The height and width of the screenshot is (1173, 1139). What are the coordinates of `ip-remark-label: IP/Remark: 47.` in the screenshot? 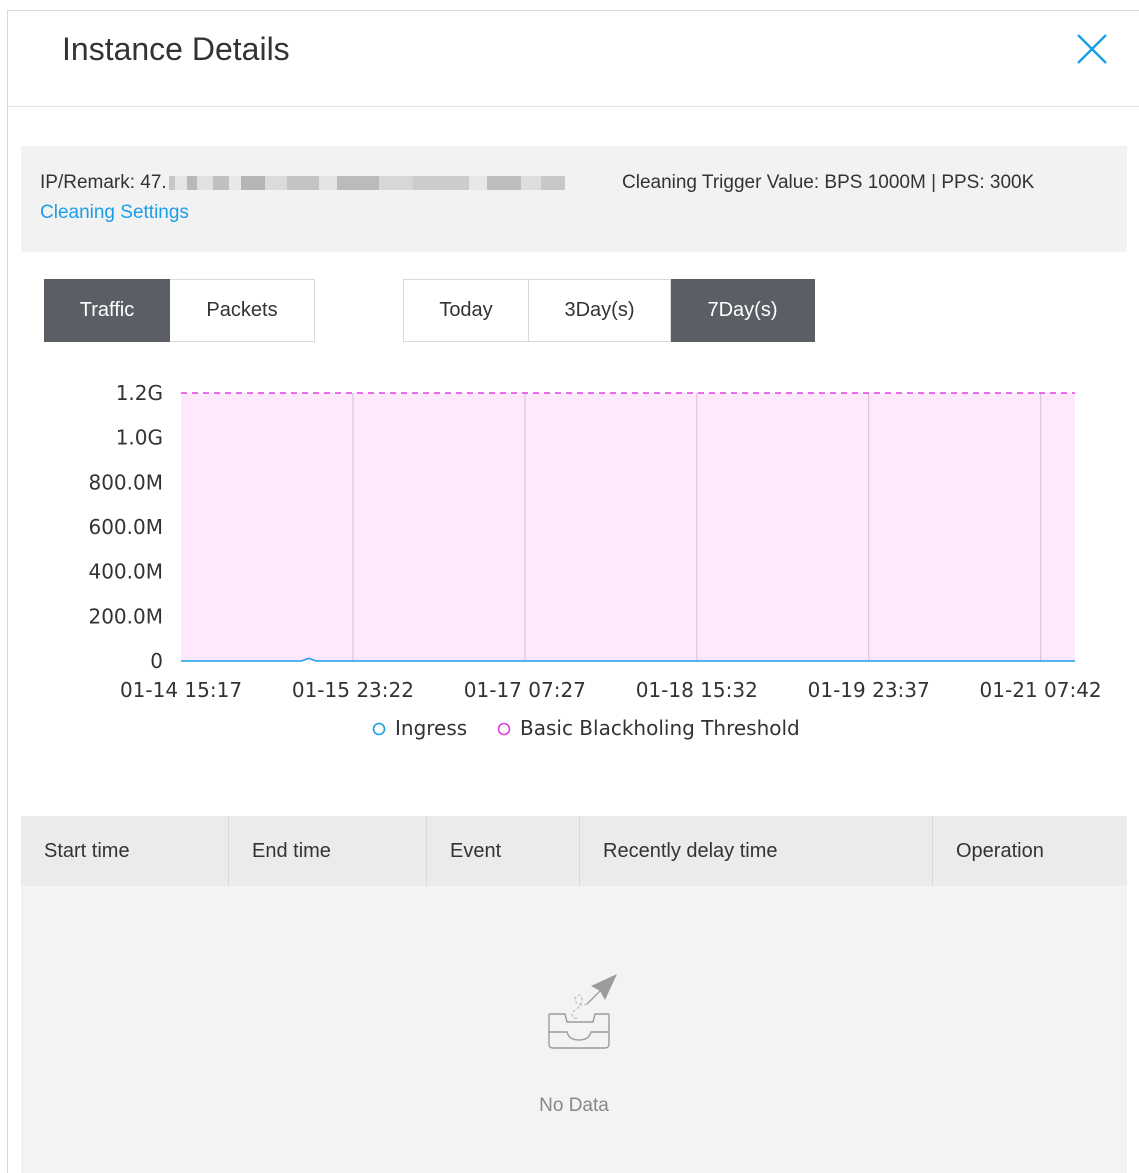 It's located at (103, 182).